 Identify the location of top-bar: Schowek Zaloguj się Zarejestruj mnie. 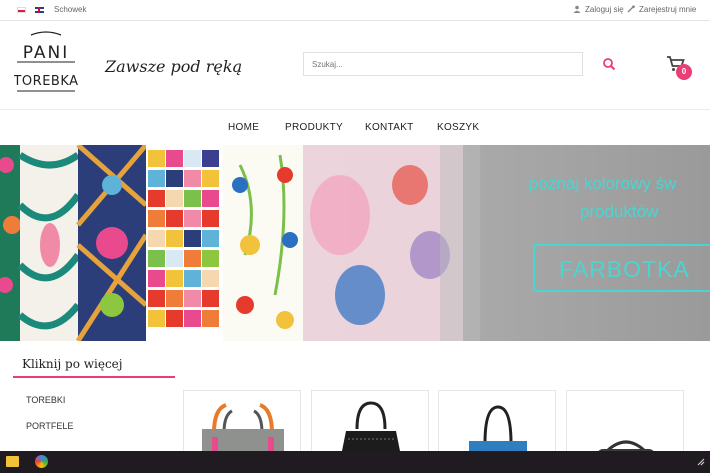
(355, 10).